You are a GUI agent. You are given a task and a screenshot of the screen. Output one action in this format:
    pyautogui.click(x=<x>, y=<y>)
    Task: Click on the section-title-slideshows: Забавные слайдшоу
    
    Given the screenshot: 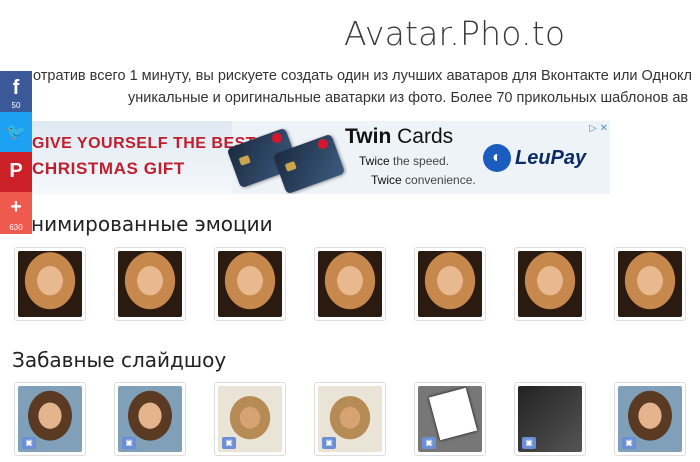 What is the action you would take?
    pyautogui.click(x=119, y=360)
    